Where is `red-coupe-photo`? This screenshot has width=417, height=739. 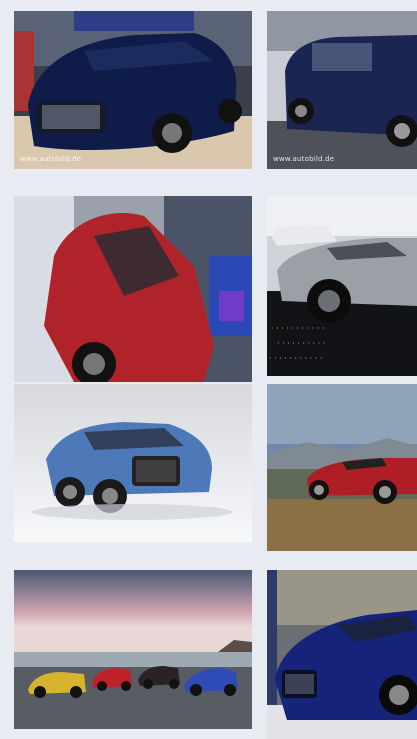 red-coupe-photo is located at coordinates (133, 289).